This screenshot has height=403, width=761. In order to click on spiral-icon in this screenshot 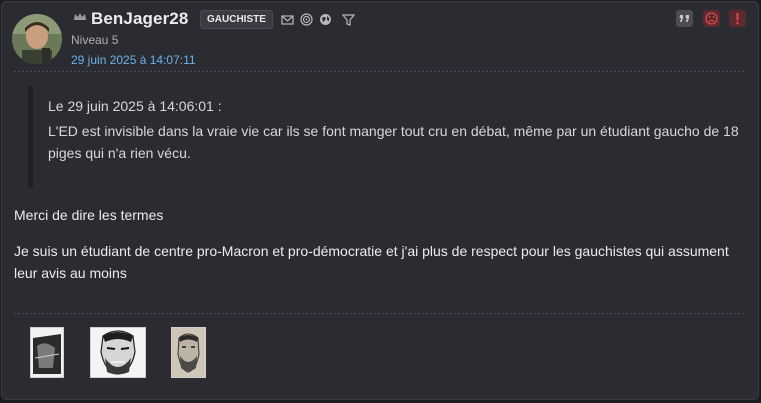, I will do `click(306, 19)`.